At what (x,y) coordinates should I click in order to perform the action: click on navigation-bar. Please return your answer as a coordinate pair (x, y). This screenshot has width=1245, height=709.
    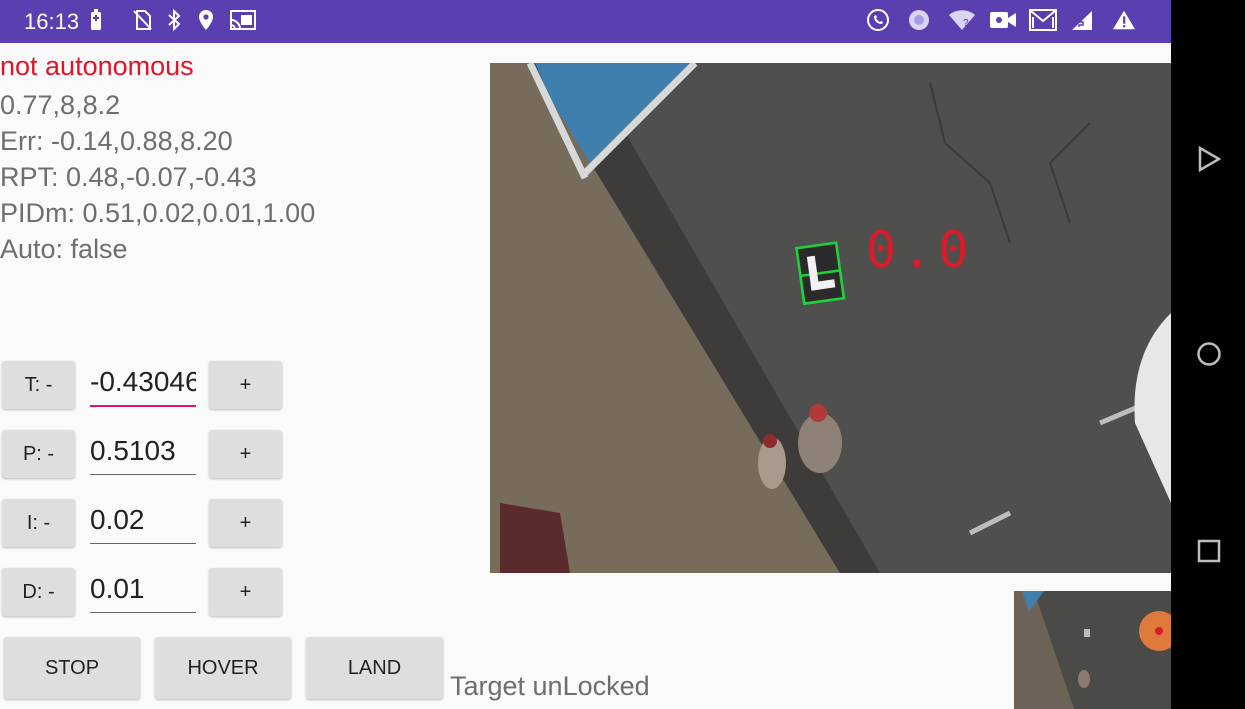
    Looking at the image, I should click on (1208, 354).